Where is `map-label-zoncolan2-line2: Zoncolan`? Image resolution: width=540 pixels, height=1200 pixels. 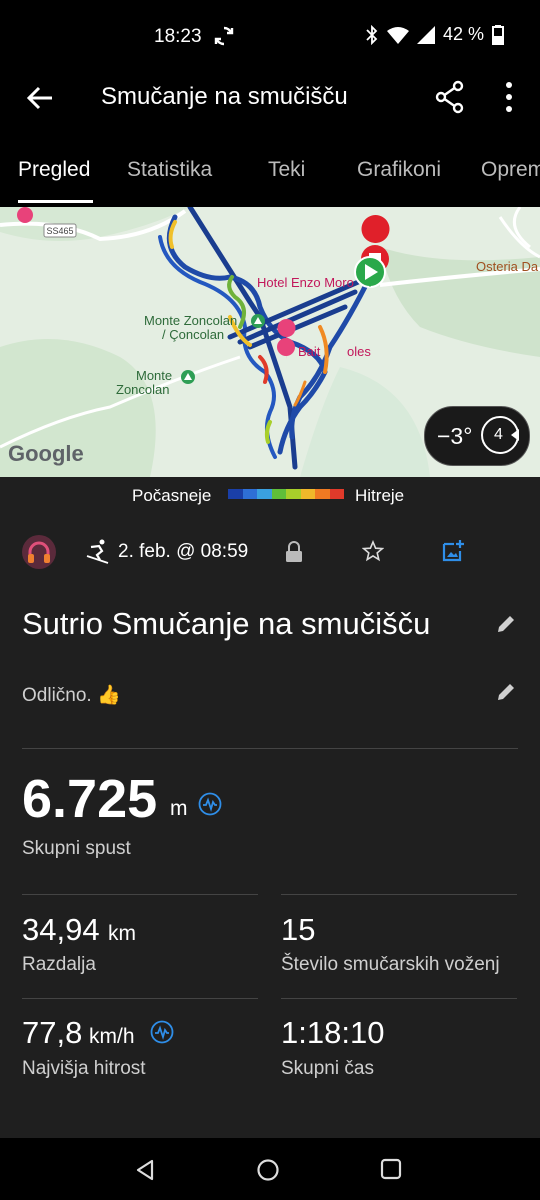 map-label-zoncolan2-line2: Zoncolan is located at coordinates (142, 389).